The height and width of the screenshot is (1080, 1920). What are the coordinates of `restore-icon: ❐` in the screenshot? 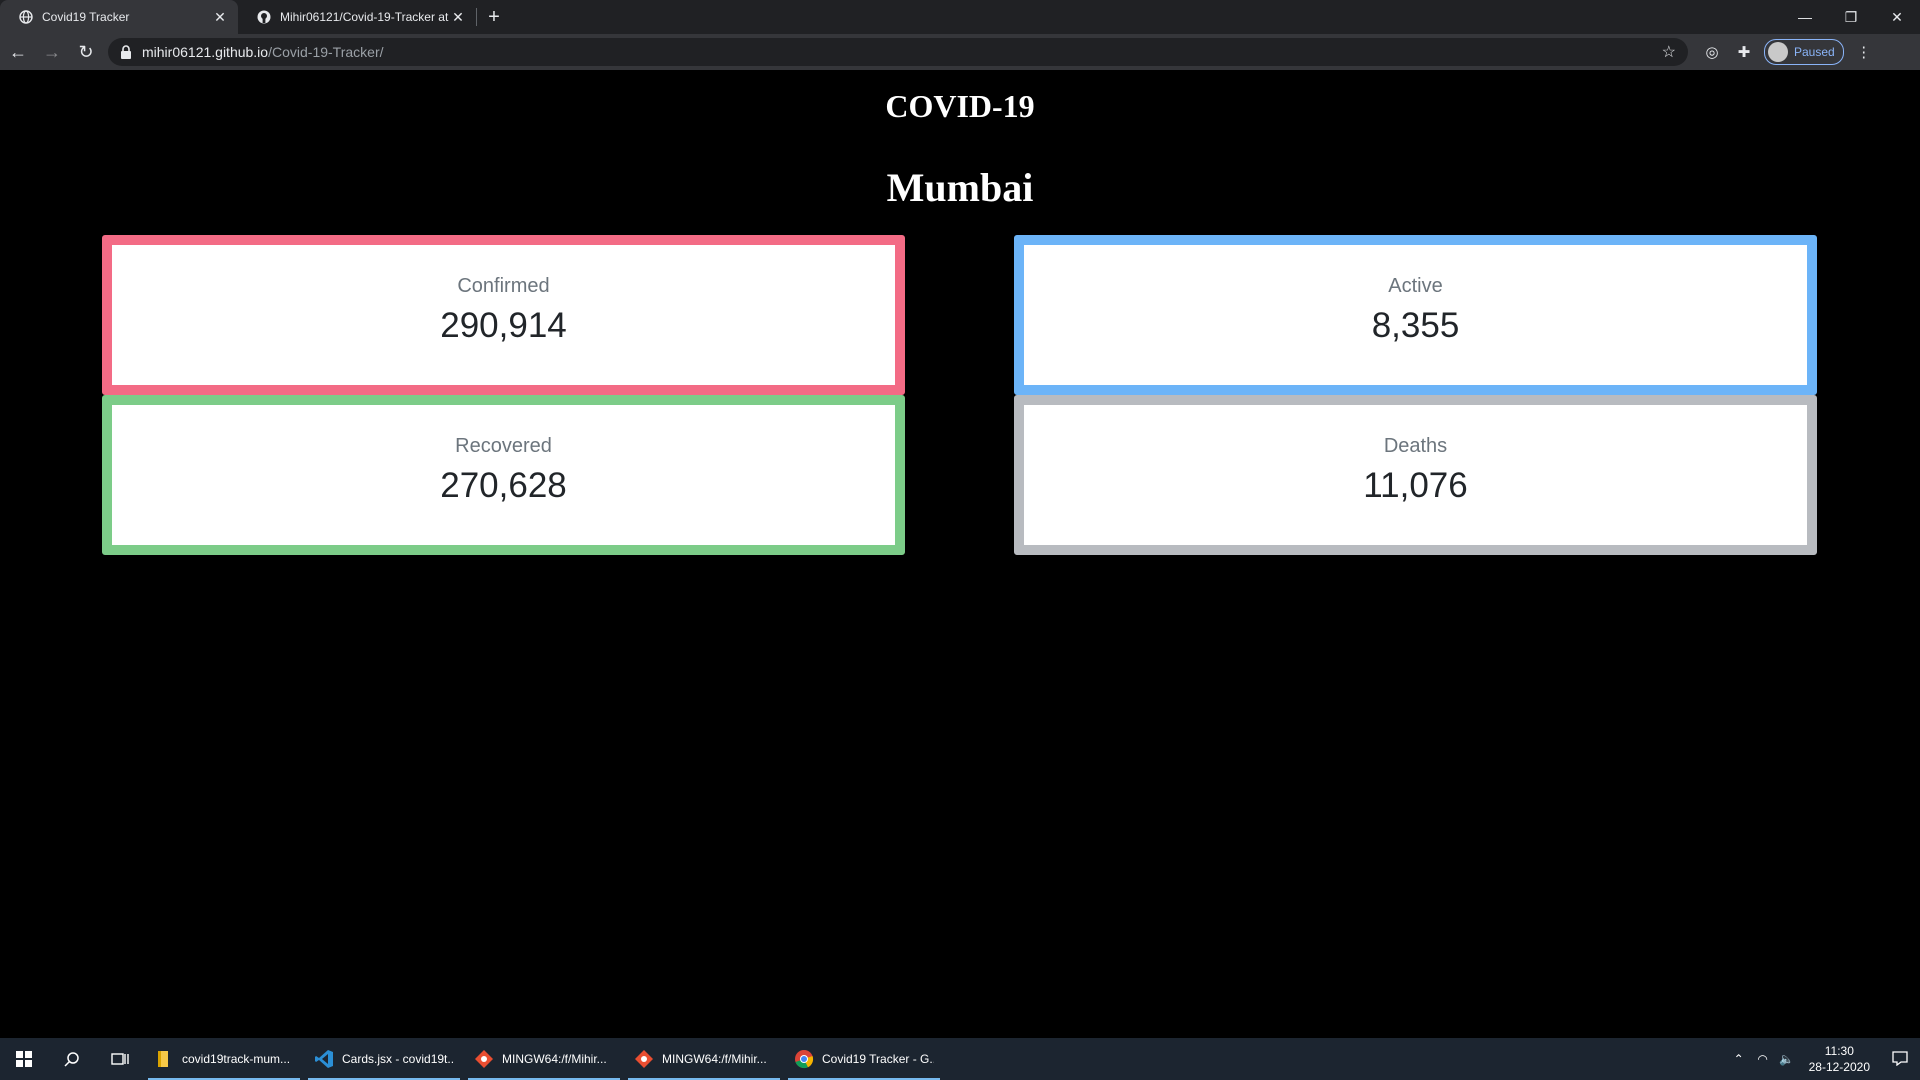 It's located at (1851, 17).